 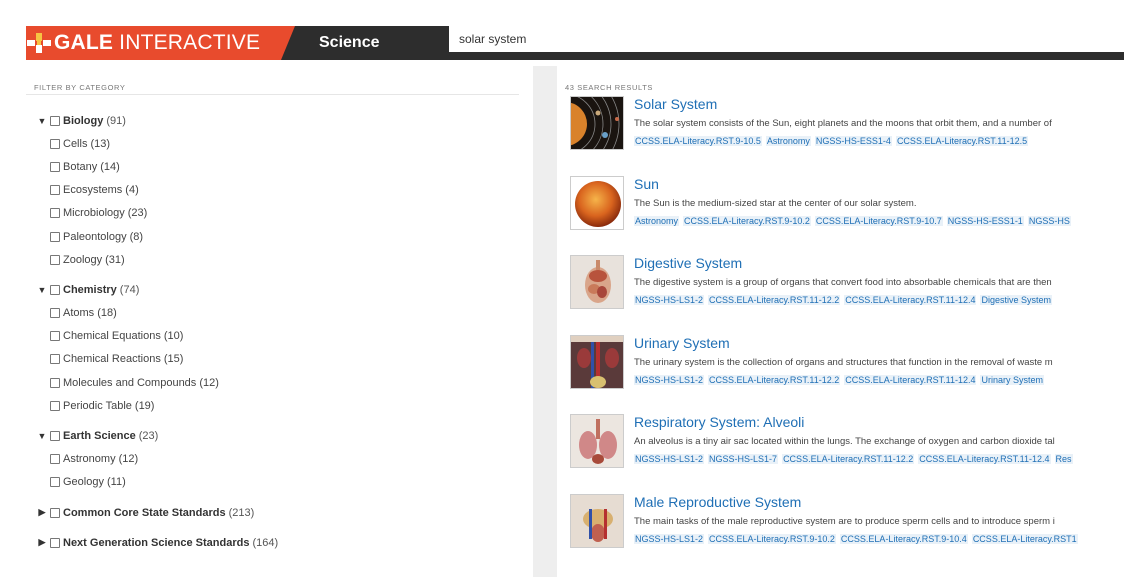 What do you see at coordinates (985, 220) in the screenshot?
I see `tag-link: NGSS-HS-ESS1-1` at bounding box center [985, 220].